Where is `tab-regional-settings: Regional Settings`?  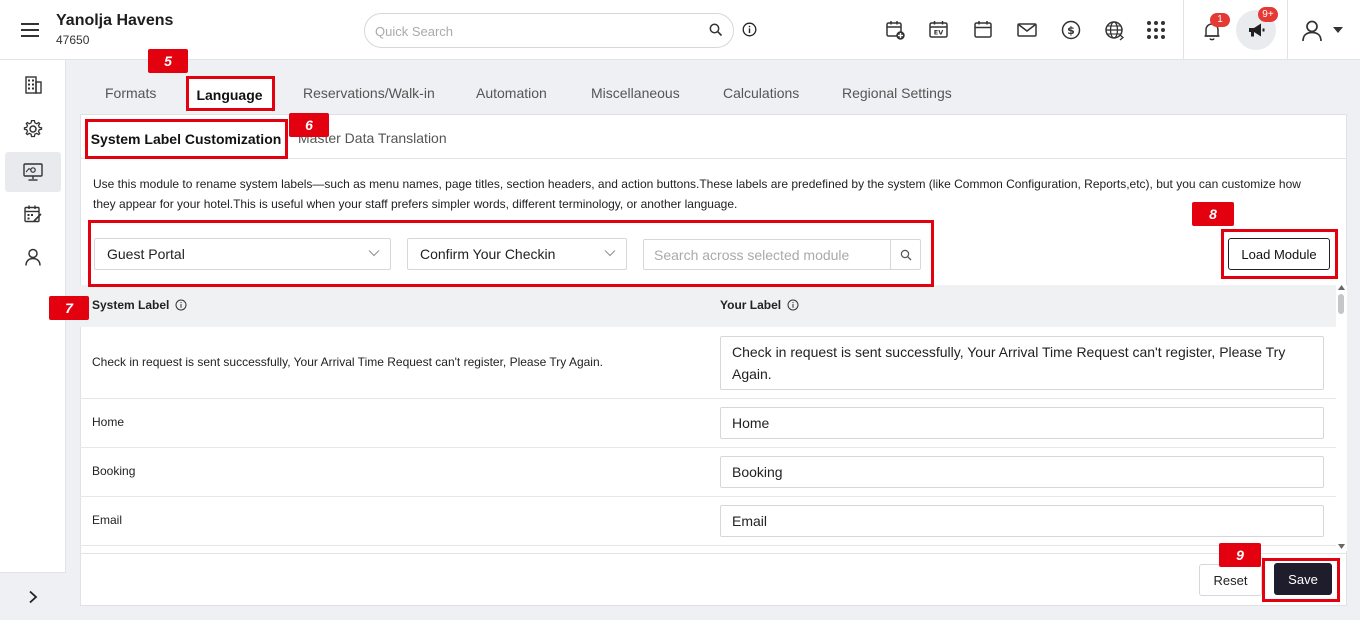
tab-regional-settings: Regional Settings is located at coordinates (897, 93).